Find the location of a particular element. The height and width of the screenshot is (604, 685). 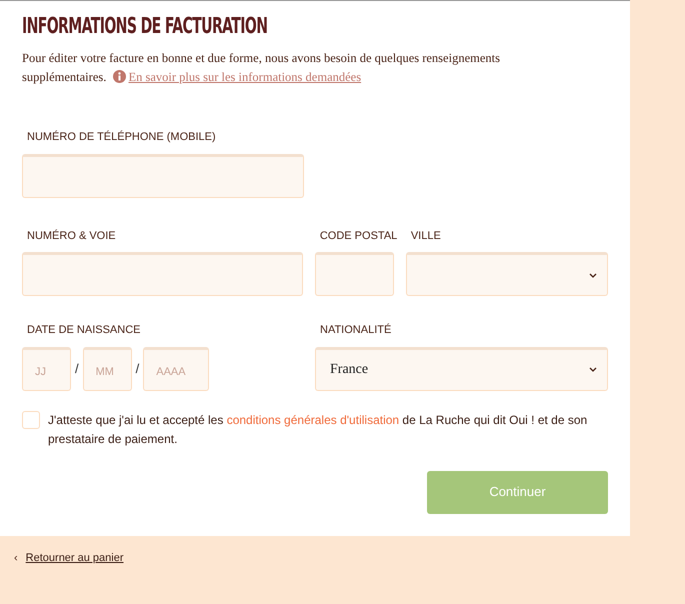

field-label: NUMÉRO DE TÉLÉPHONE (MOBILE) is located at coordinates (122, 138).